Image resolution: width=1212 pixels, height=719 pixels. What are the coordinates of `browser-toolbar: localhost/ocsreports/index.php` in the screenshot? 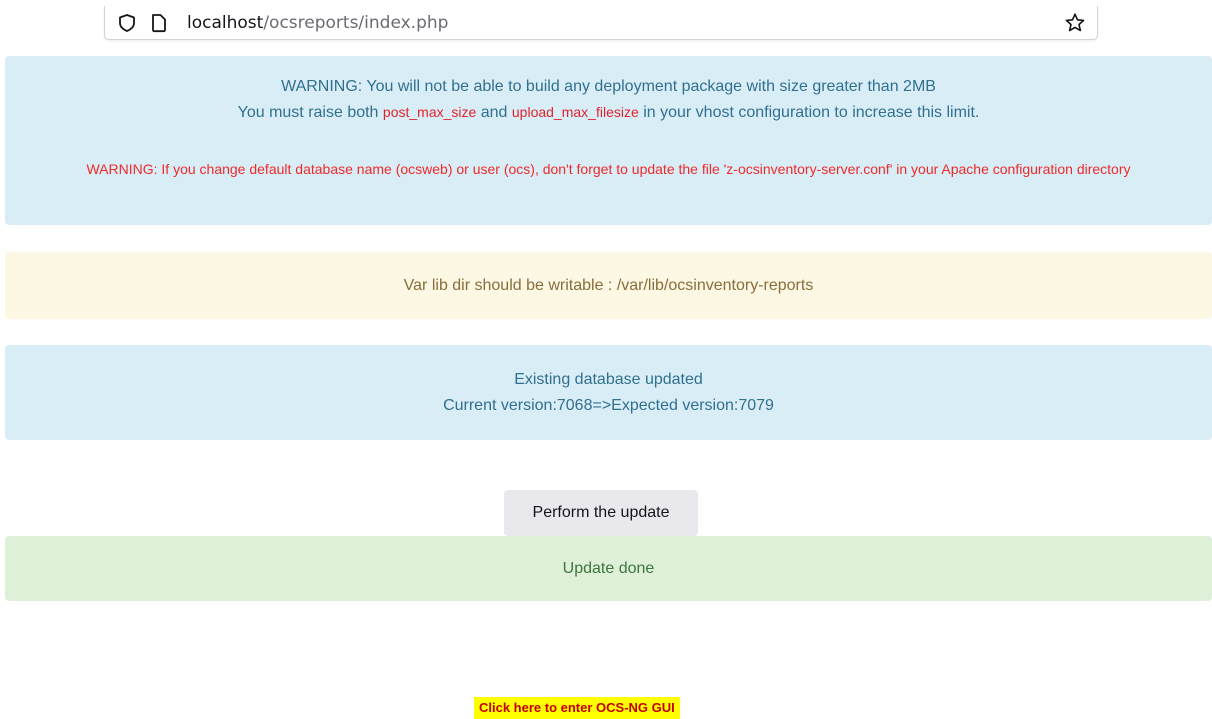 It's located at (606, 28).